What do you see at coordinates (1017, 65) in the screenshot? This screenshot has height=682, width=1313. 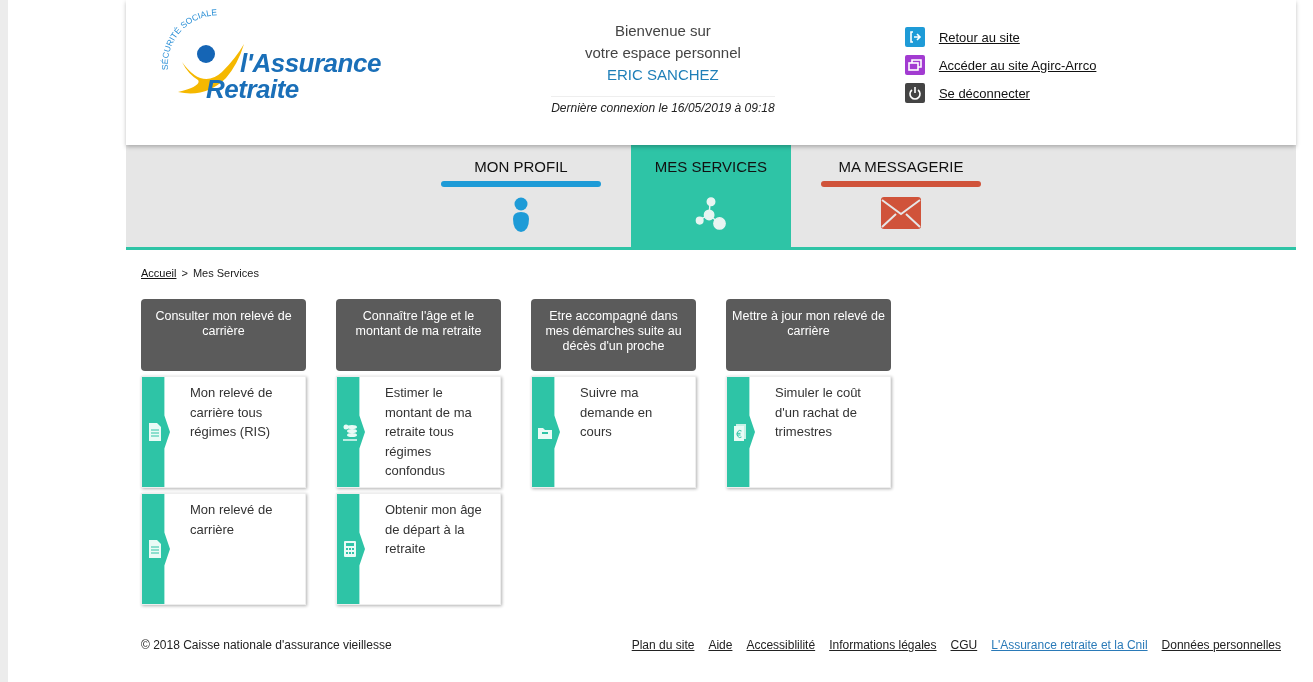 I see `header-link: Accéder au site Agirc-Arrco` at bounding box center [1017, 65].